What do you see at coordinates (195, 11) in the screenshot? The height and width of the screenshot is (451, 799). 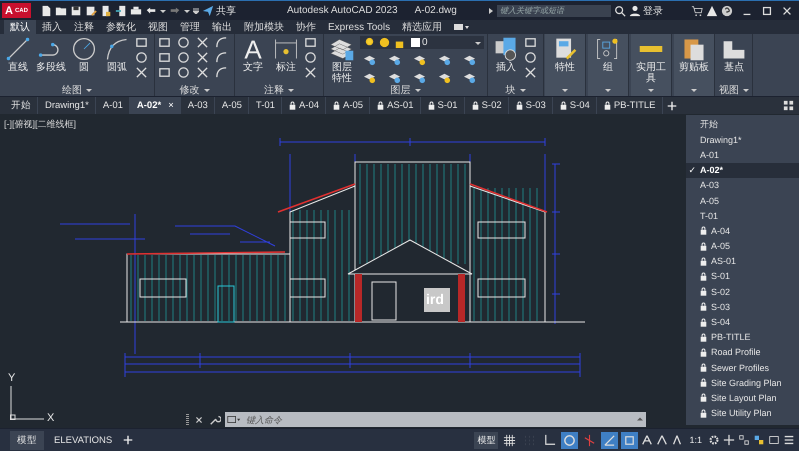 I see `customize-icon` at bounding box center [195, 11].